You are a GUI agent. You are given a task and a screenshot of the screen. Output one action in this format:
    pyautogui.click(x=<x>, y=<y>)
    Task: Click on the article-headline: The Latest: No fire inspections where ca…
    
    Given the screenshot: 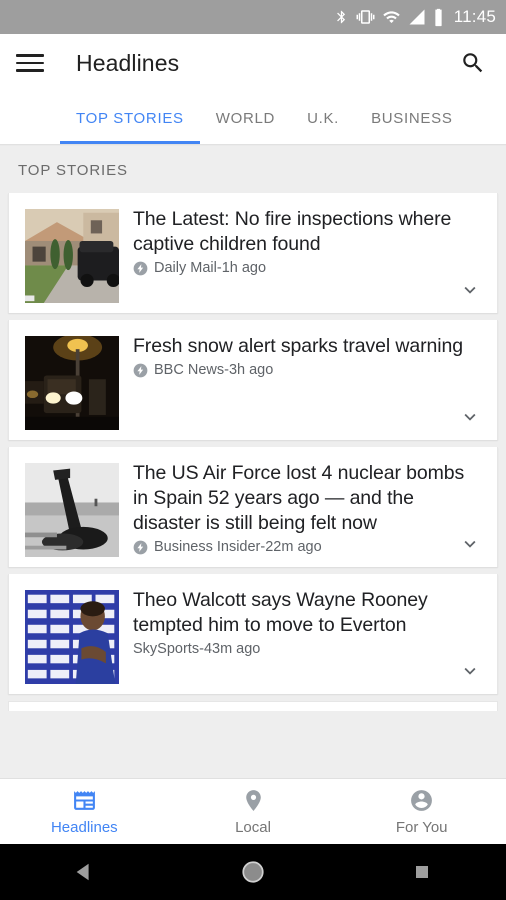 What is the action you would take?
    pyautogui.click(x=292, y=231)
    